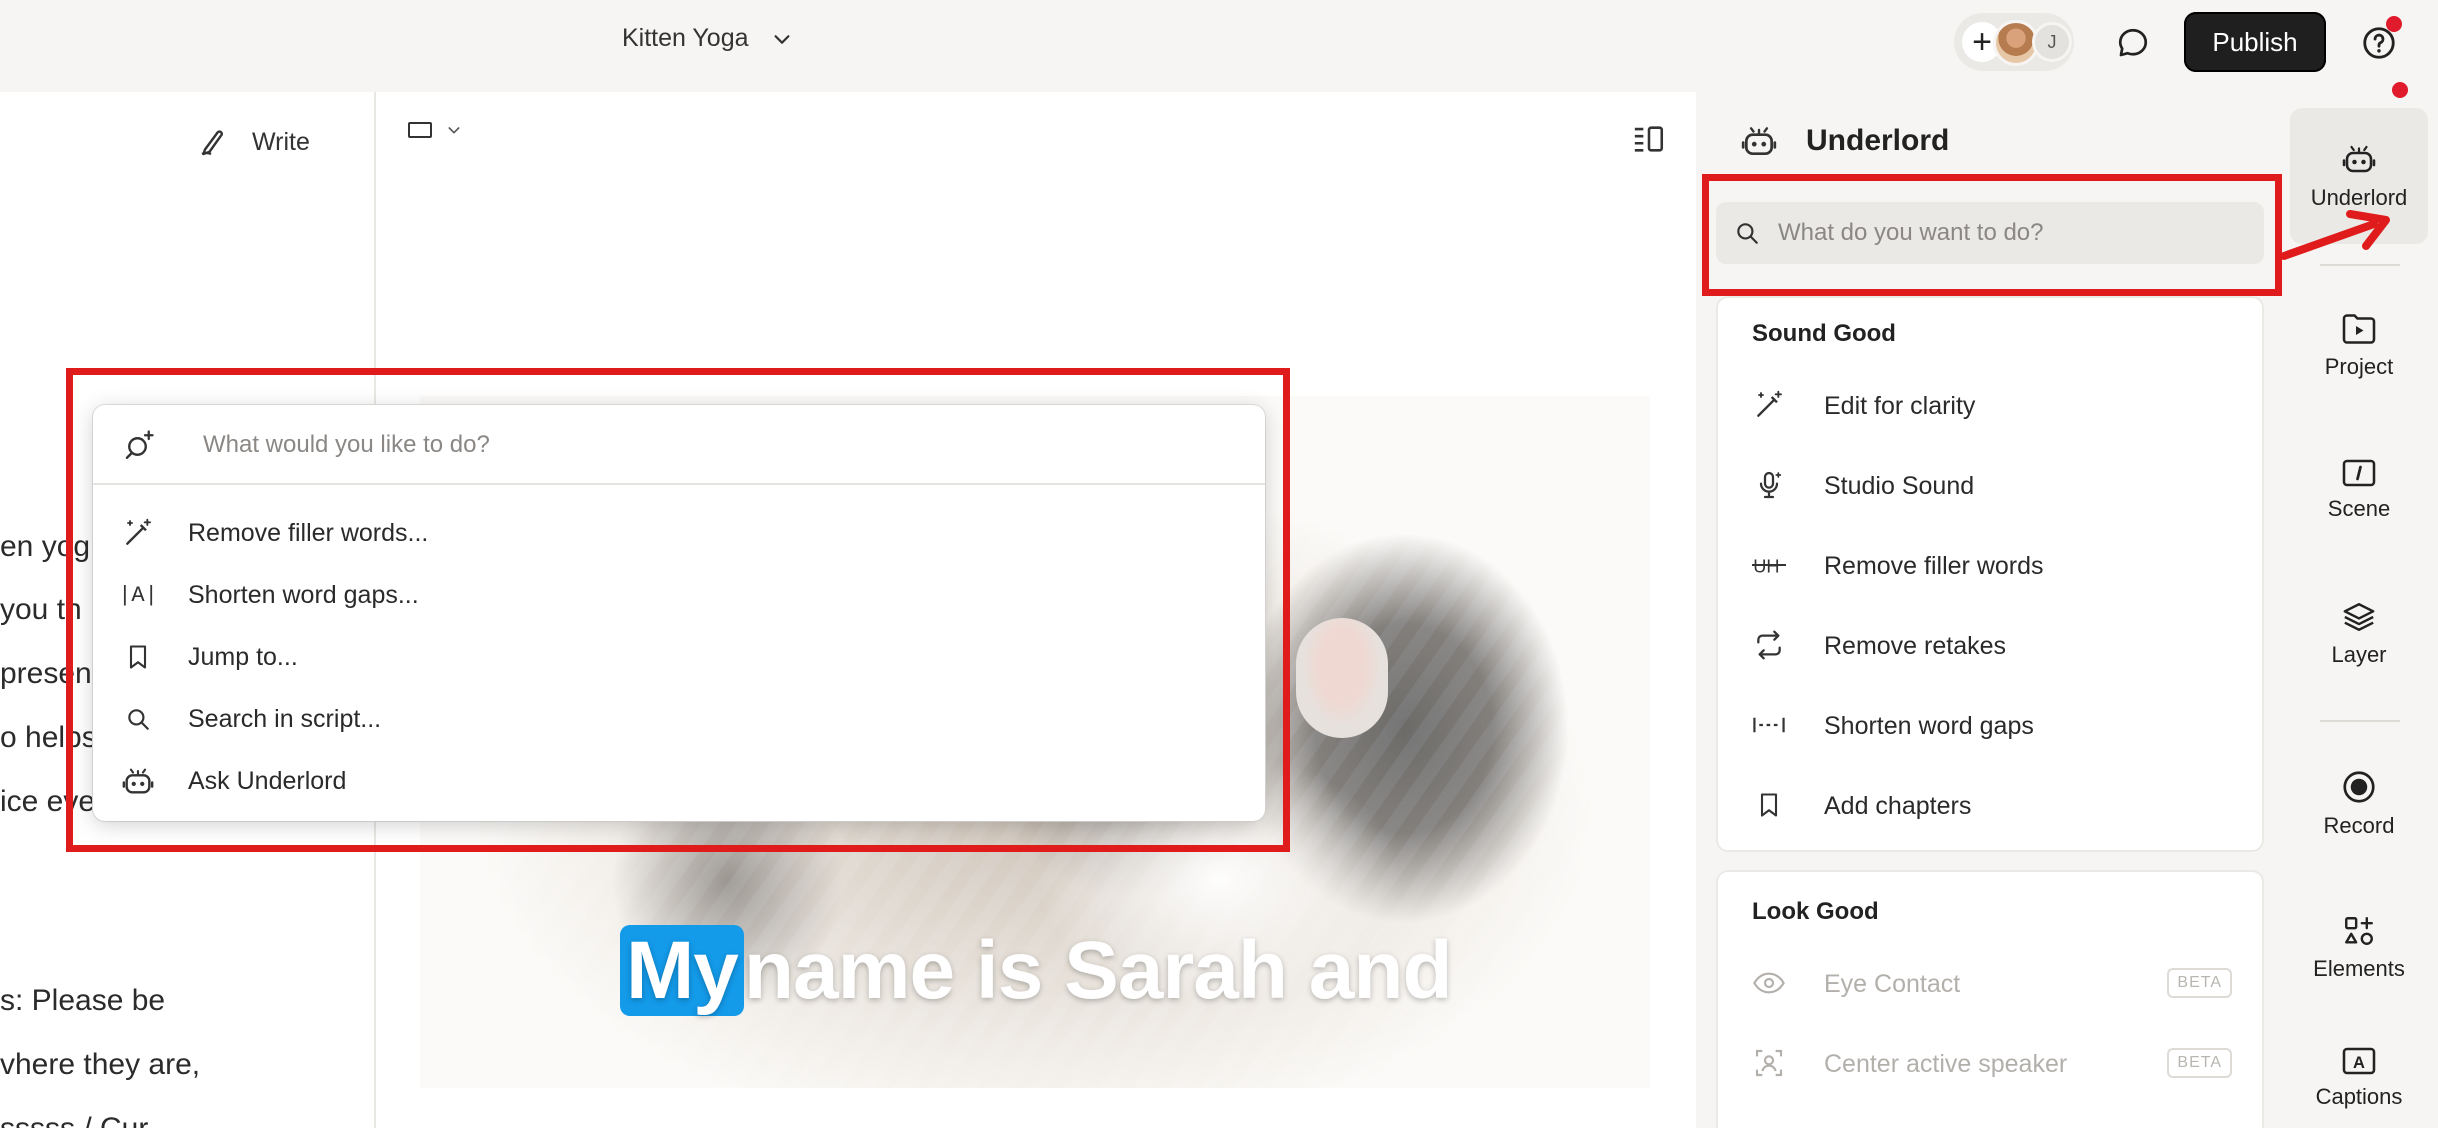 This screenshot has height=1128, width=2438. I want to click on tool-label: Eye Contact, so click(1892, 984).